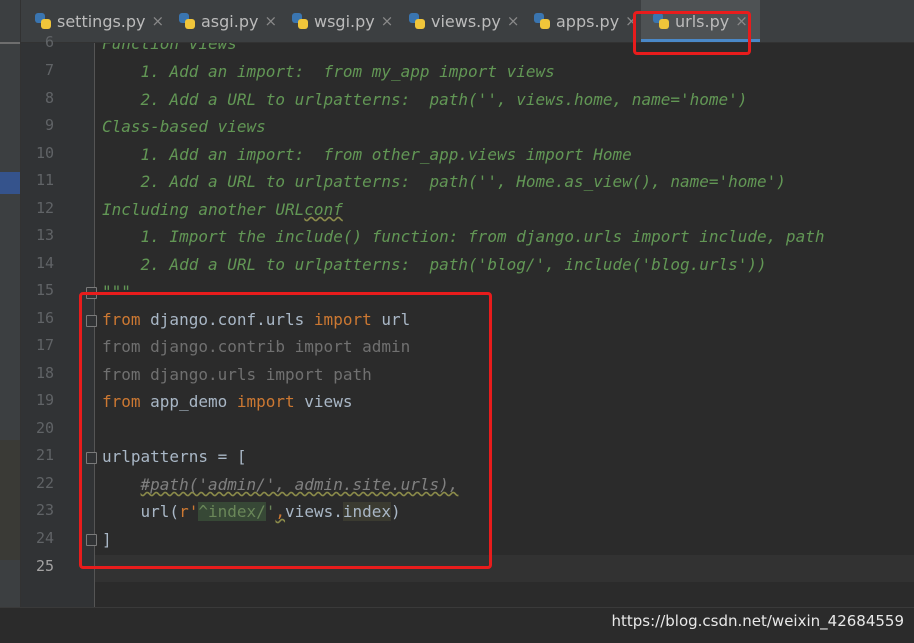  I want to click on line-number: 10, so click(44, 153).